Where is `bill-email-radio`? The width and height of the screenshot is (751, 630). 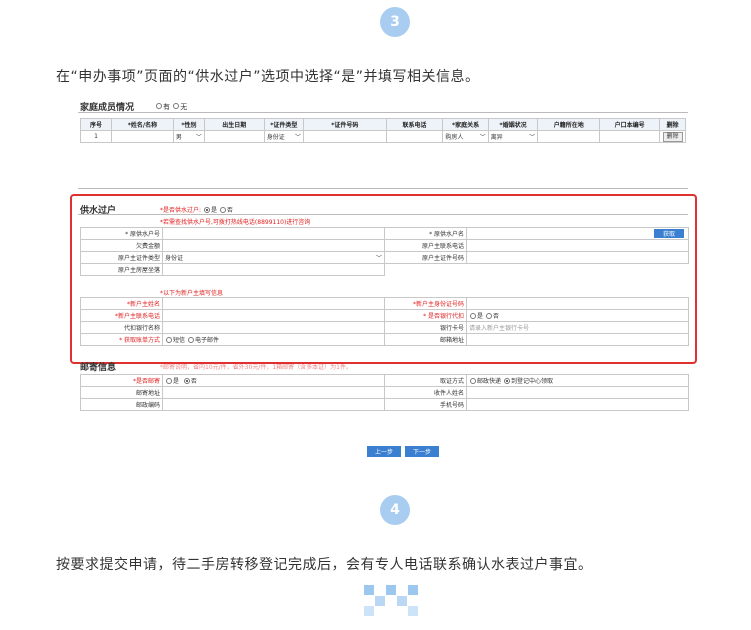 bill-email-radio is located at coordinates (190, 339).